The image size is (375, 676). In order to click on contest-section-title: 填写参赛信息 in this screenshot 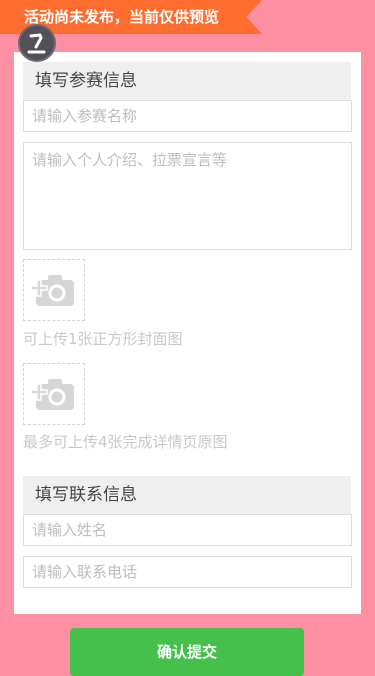, I will do `click(187, 81)`.